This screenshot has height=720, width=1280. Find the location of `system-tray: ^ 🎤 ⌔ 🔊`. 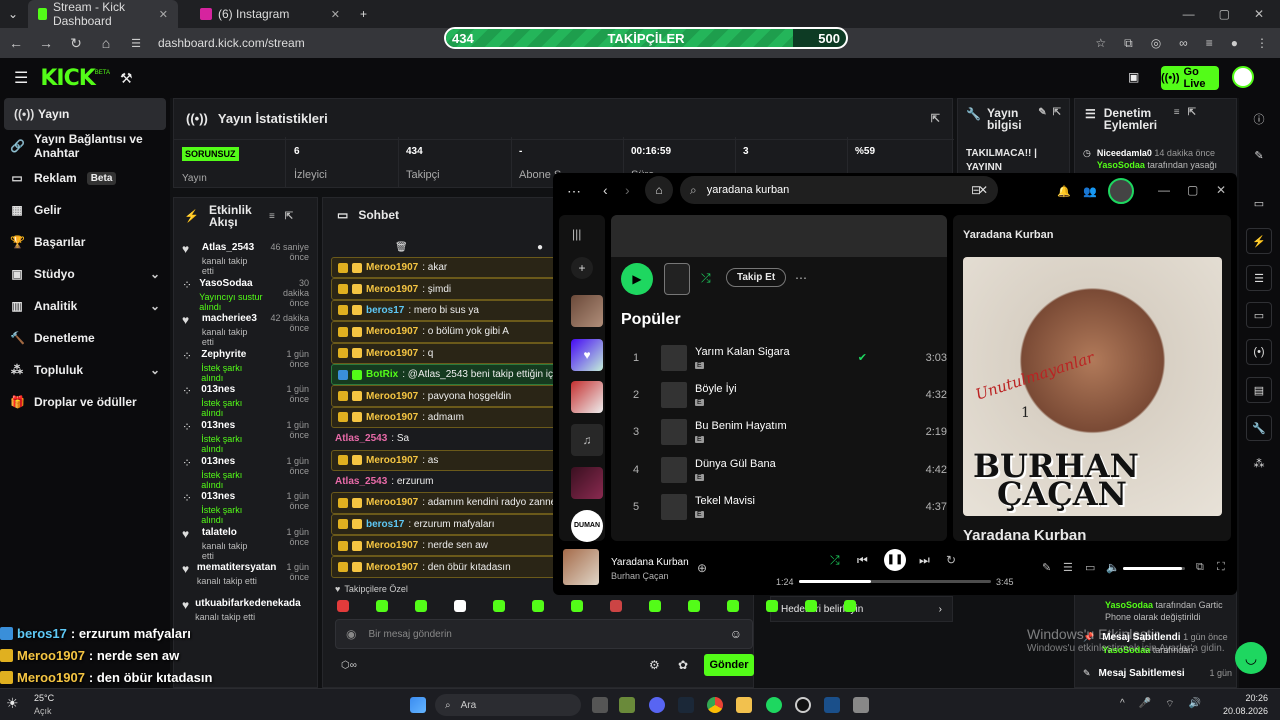

system-tray: ^ 🎤 ⌔ 🔊 is located at coordinates (1160, 704).